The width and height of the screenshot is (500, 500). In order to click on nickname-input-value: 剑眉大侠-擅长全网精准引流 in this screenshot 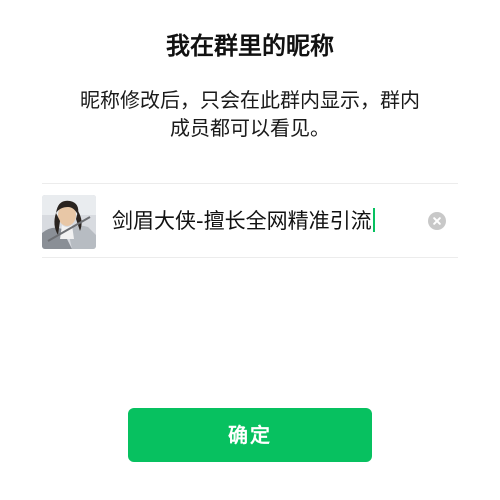, I will do `click(242, 221)`.